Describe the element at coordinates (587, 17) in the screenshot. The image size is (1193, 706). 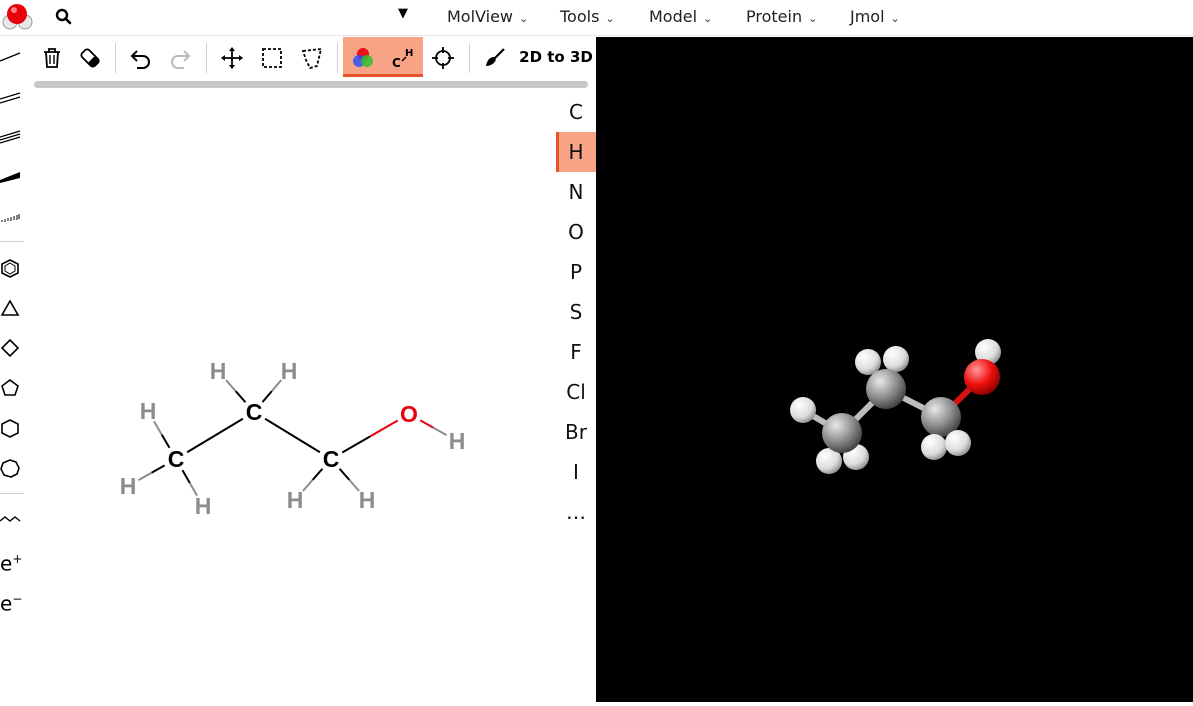
I see `menu-tools: Tools ⌄` at that location.